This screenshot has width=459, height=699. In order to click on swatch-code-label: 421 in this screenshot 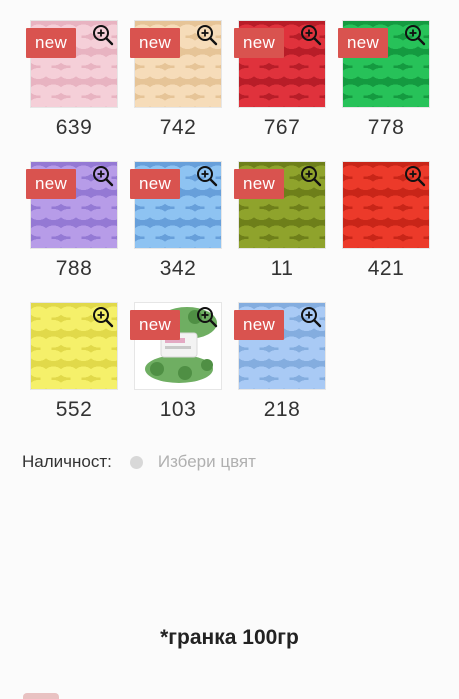, I will do `click(386, 268)`.